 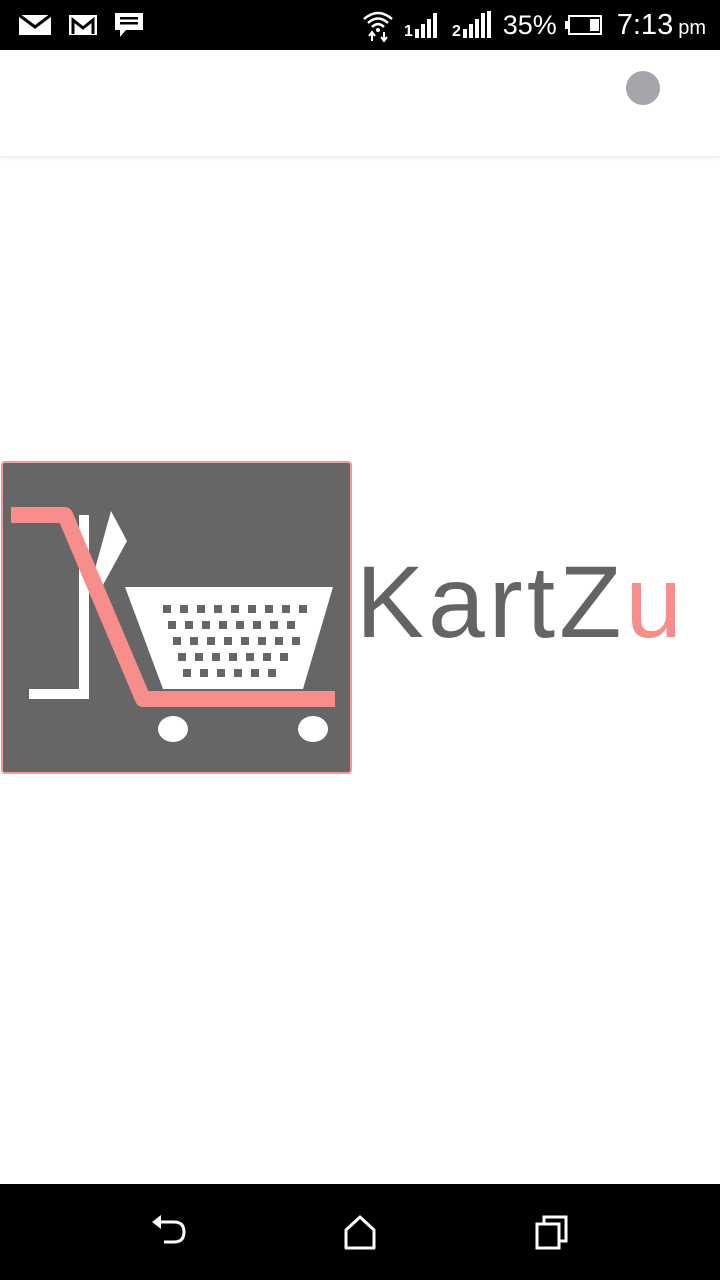 I want to click on notification-icons, so click(x=81, y=25).